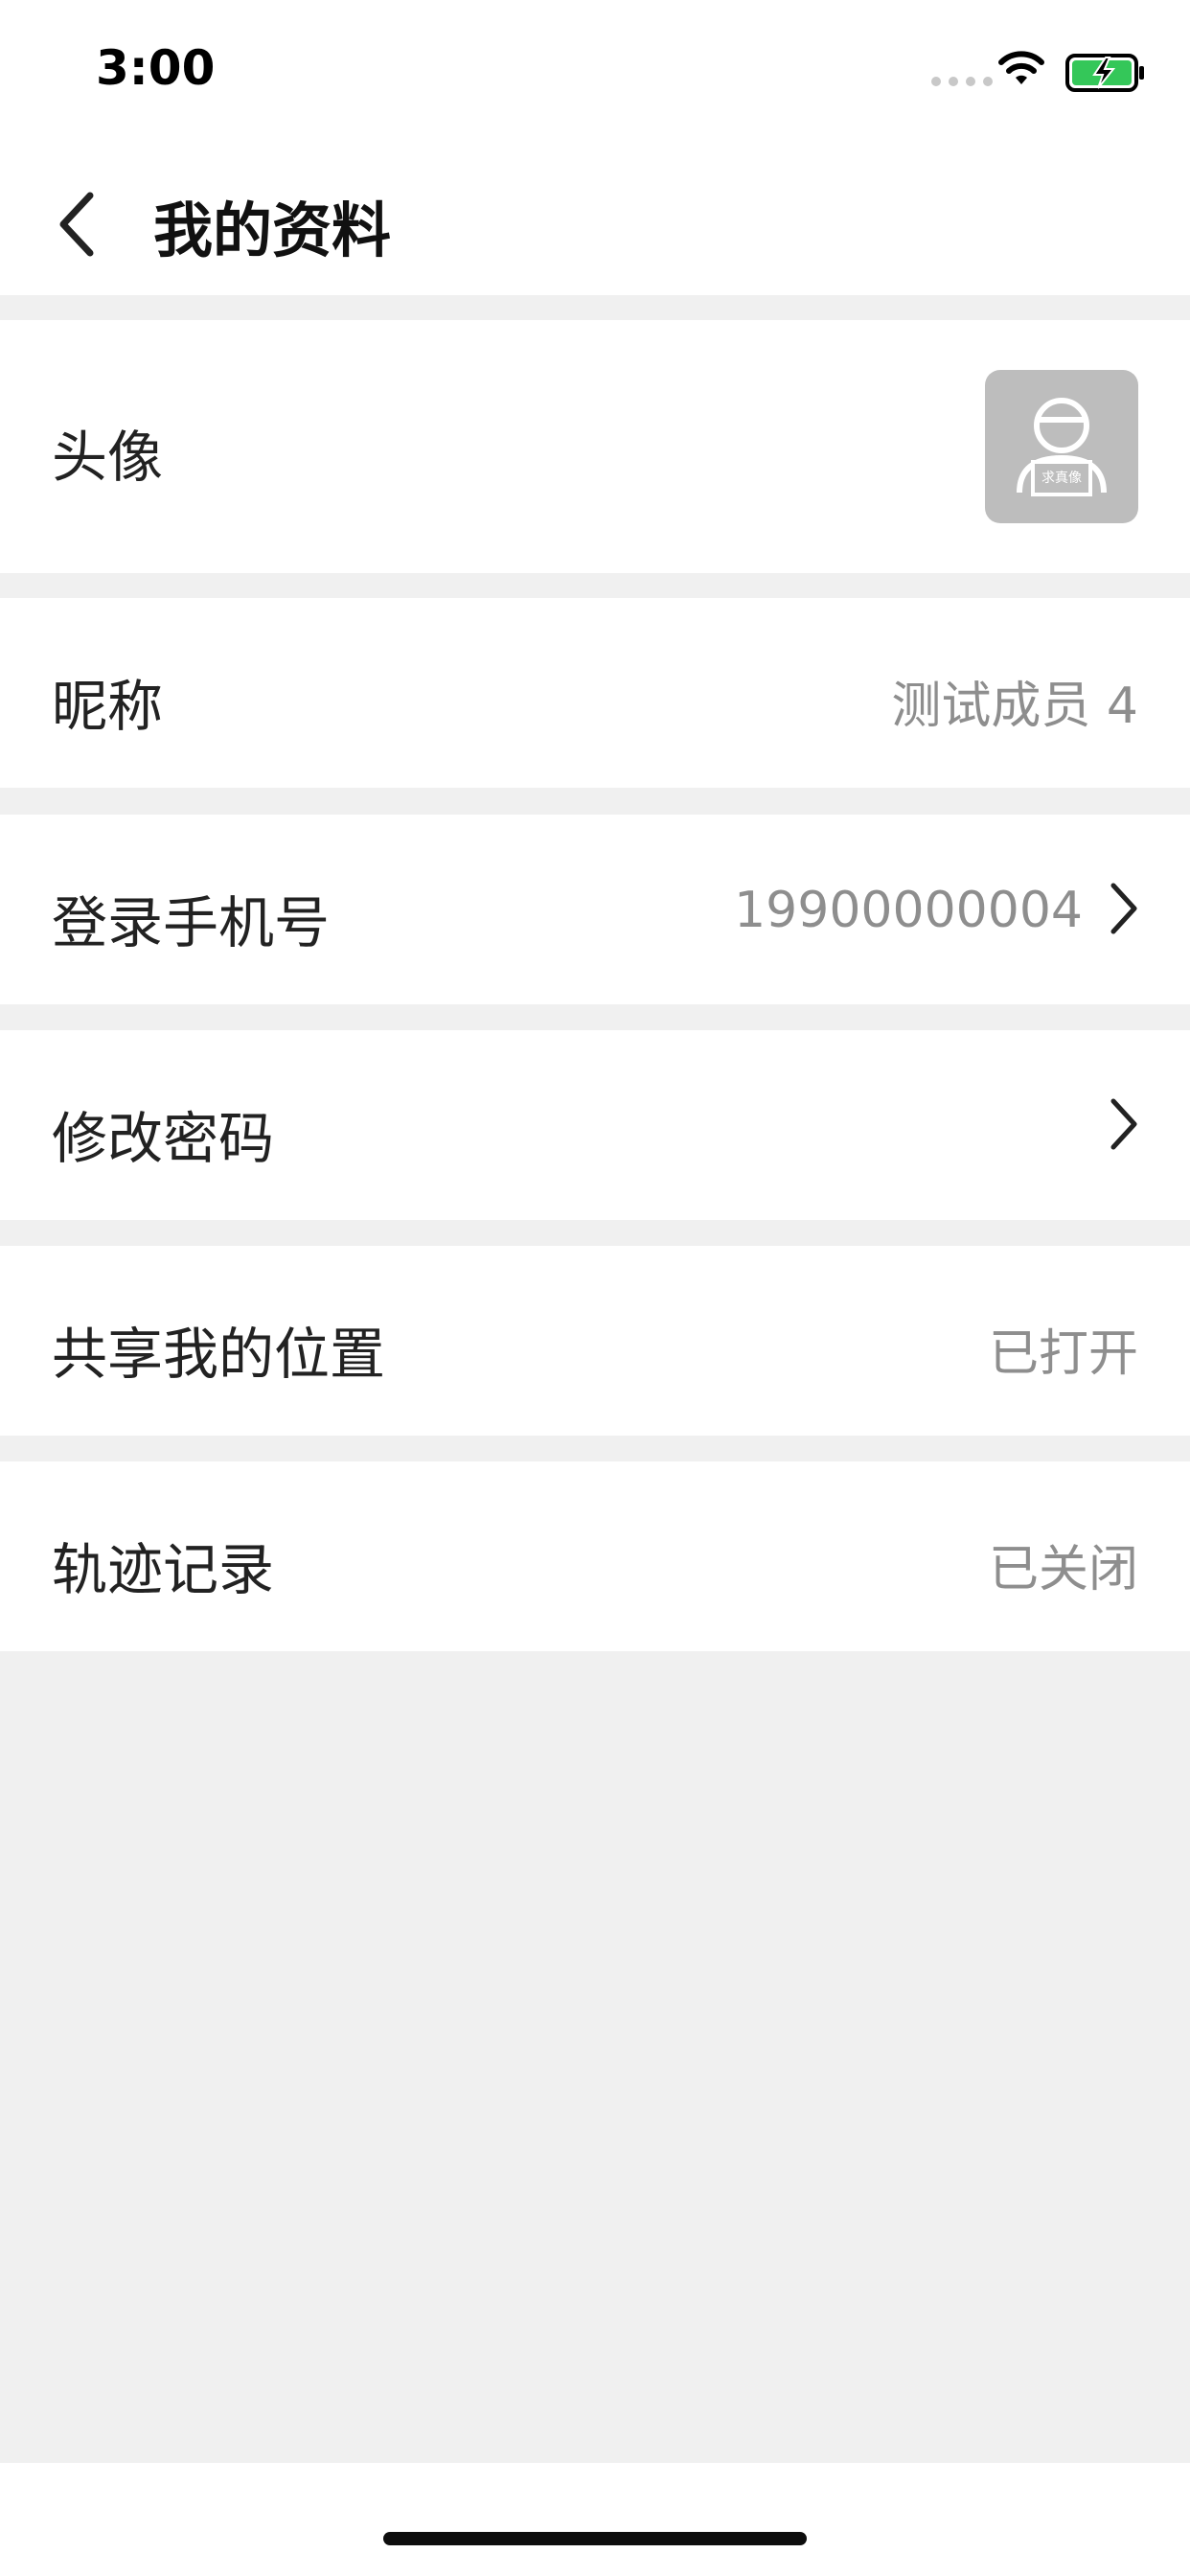  Describe the element at coordinates (219, 1354) in the screenshot. I see `row-label-share-location: 共享我的位置` at that location.